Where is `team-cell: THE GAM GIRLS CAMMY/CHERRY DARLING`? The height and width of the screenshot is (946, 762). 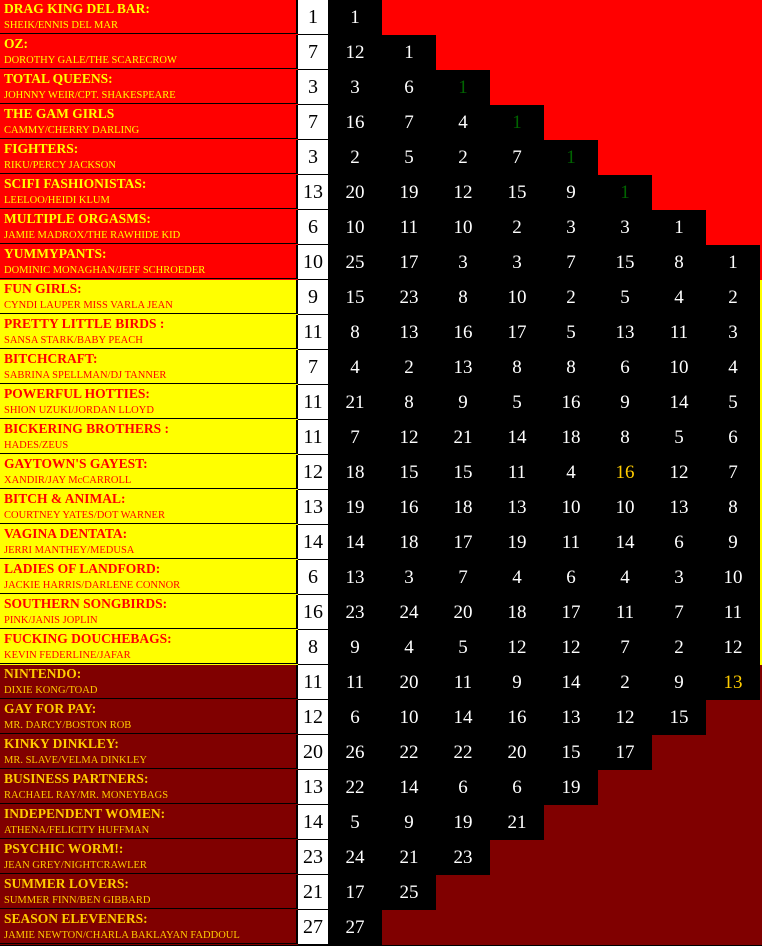
team-cell: THE GAM GIRLS CAMMY/CHERRY DARLING is located at coordinates (149, 122).